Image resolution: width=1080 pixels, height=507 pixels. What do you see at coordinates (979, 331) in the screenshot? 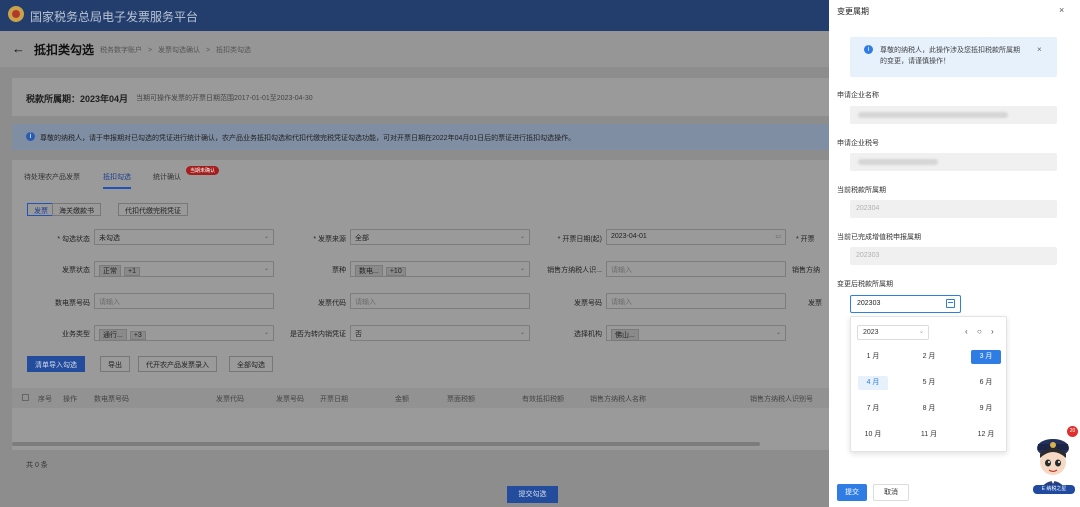
I see `current-year-icon: ○` at bounding box center [979, 331].